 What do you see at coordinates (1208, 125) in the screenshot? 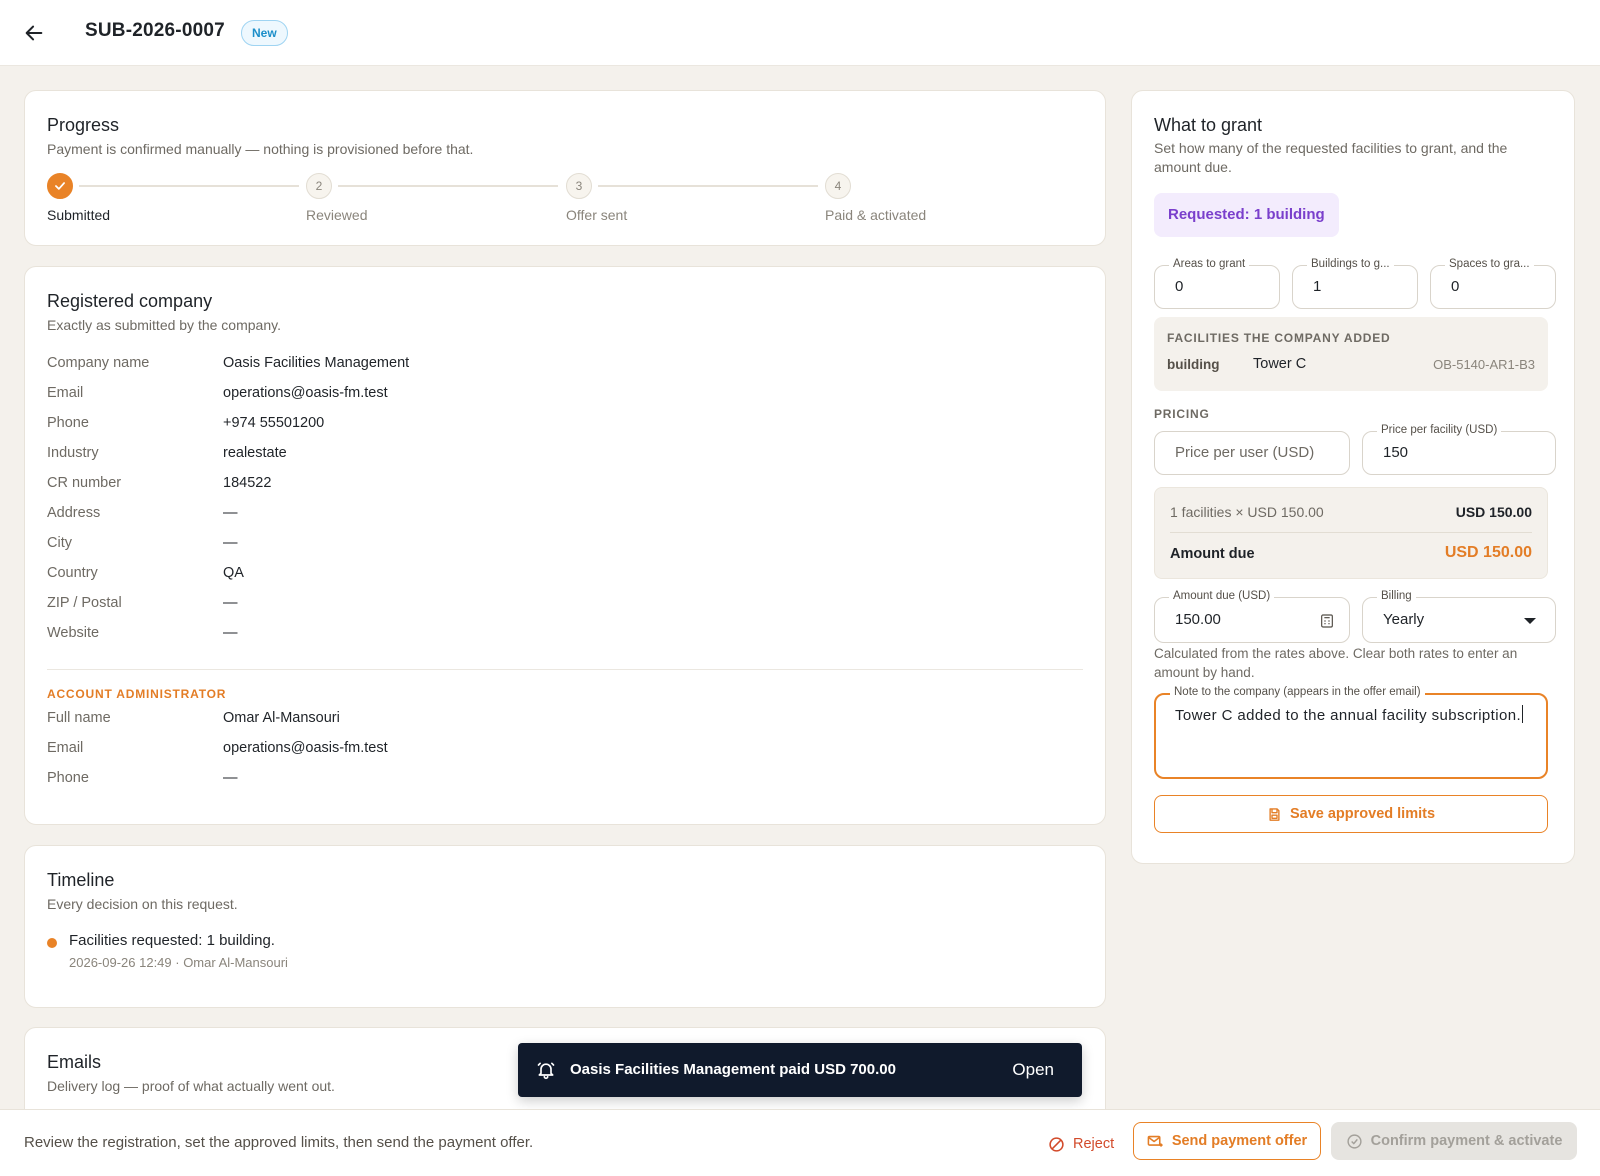
I see `grant-title: What to grant` at bounding box center [1208, 125].